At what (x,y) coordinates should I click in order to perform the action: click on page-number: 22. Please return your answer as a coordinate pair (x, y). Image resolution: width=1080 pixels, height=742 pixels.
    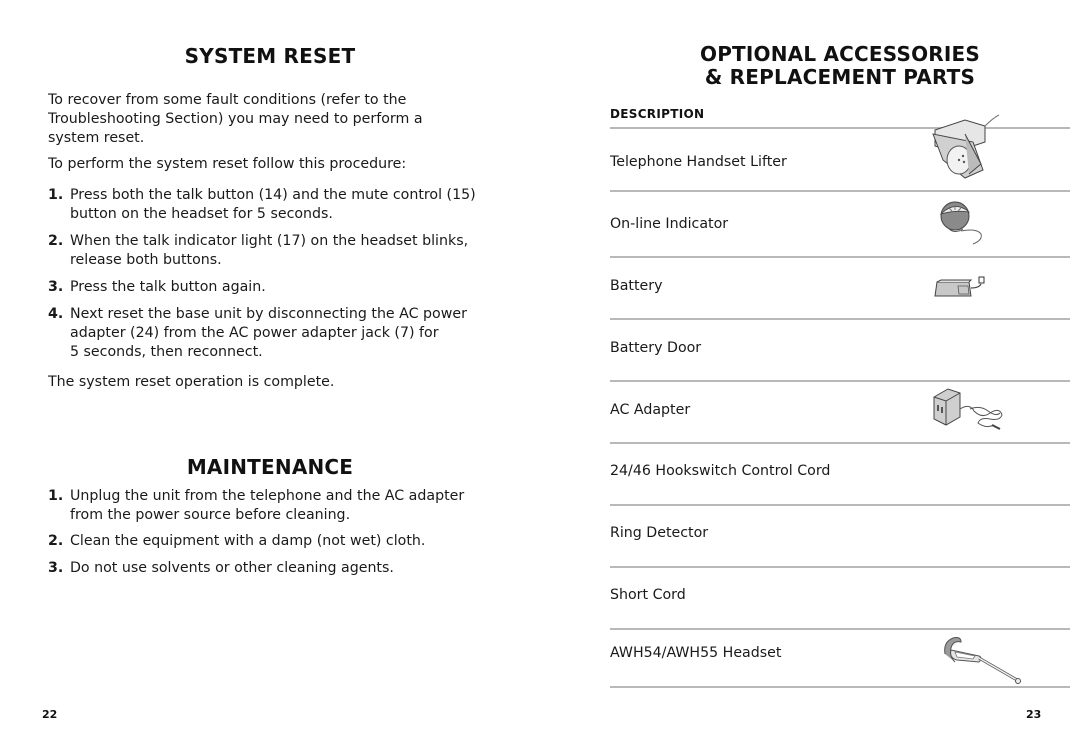
    Looking at the image, I should click on (50, 714).